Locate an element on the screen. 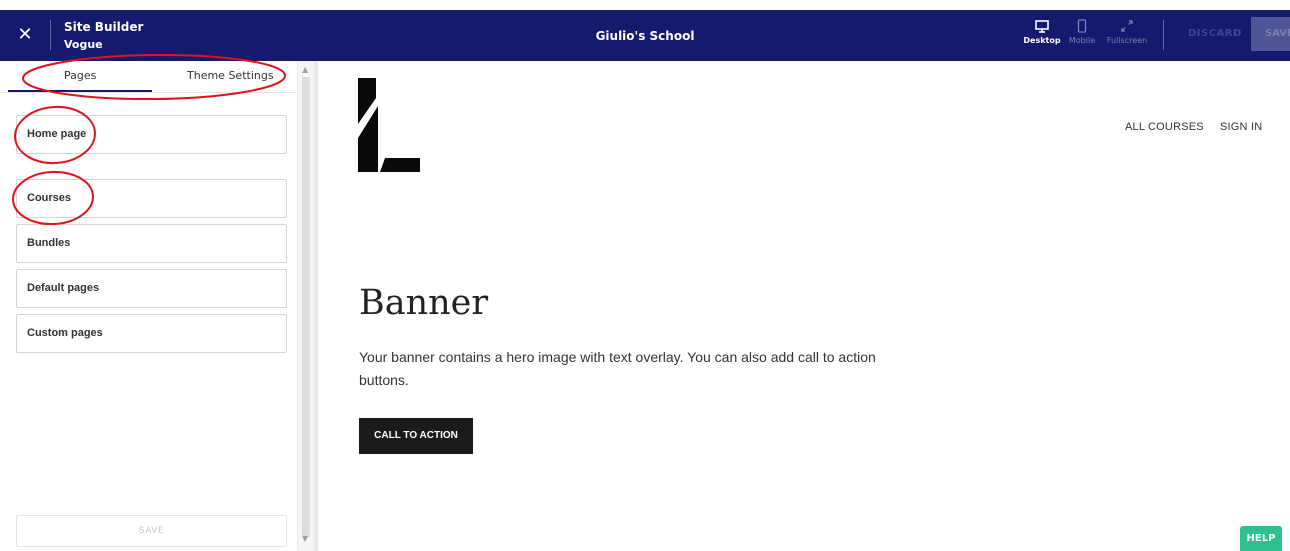 The width and height of the screenshot is (1290, 551). sidebar-scrollbar: ▲ ▼ is located at coordinates (305, 306).